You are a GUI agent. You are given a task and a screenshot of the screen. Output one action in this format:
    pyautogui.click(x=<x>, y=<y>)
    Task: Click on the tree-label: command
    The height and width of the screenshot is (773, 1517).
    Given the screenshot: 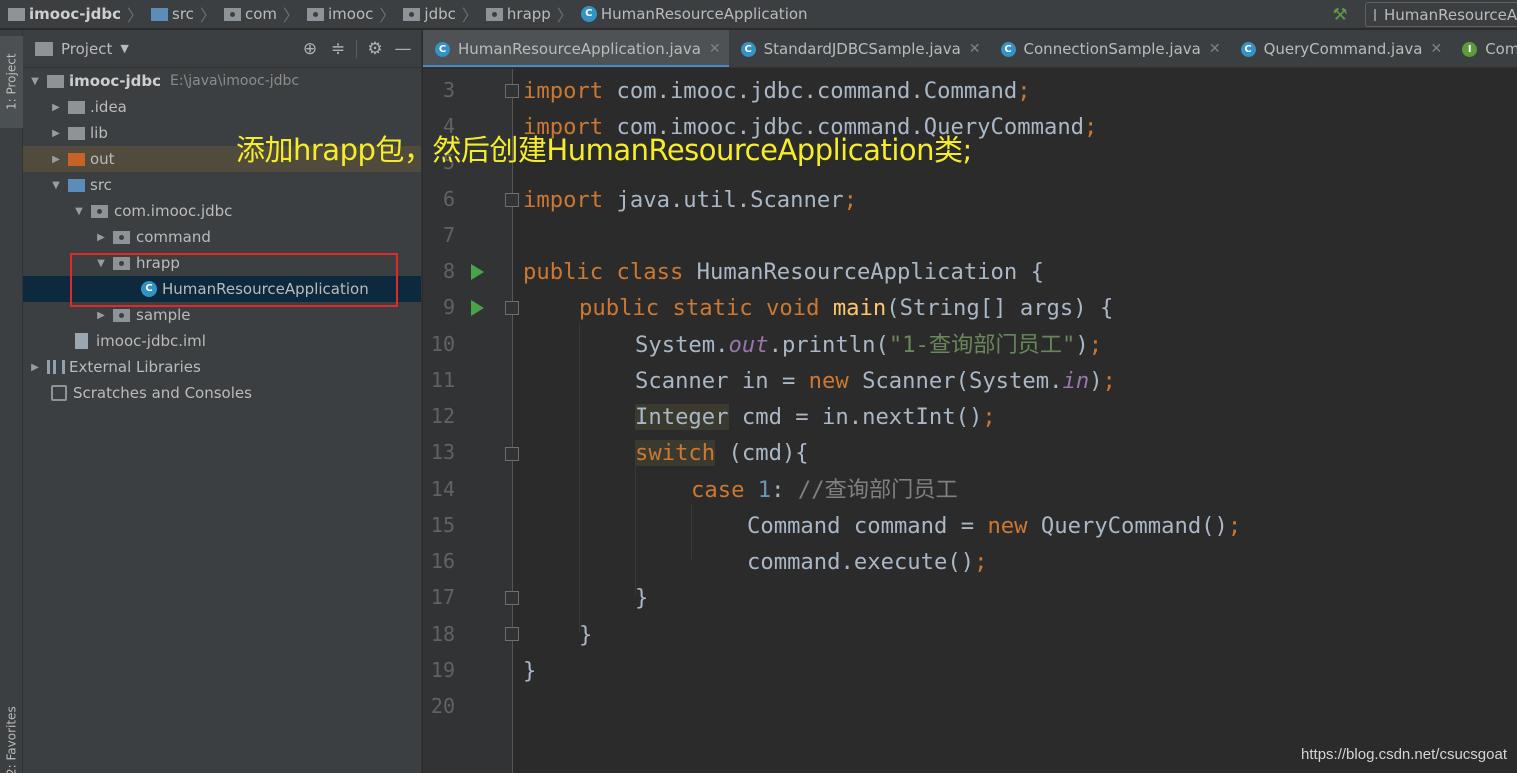 What is the action you would take?
    pyautogui.click(x=173, y=237)
    